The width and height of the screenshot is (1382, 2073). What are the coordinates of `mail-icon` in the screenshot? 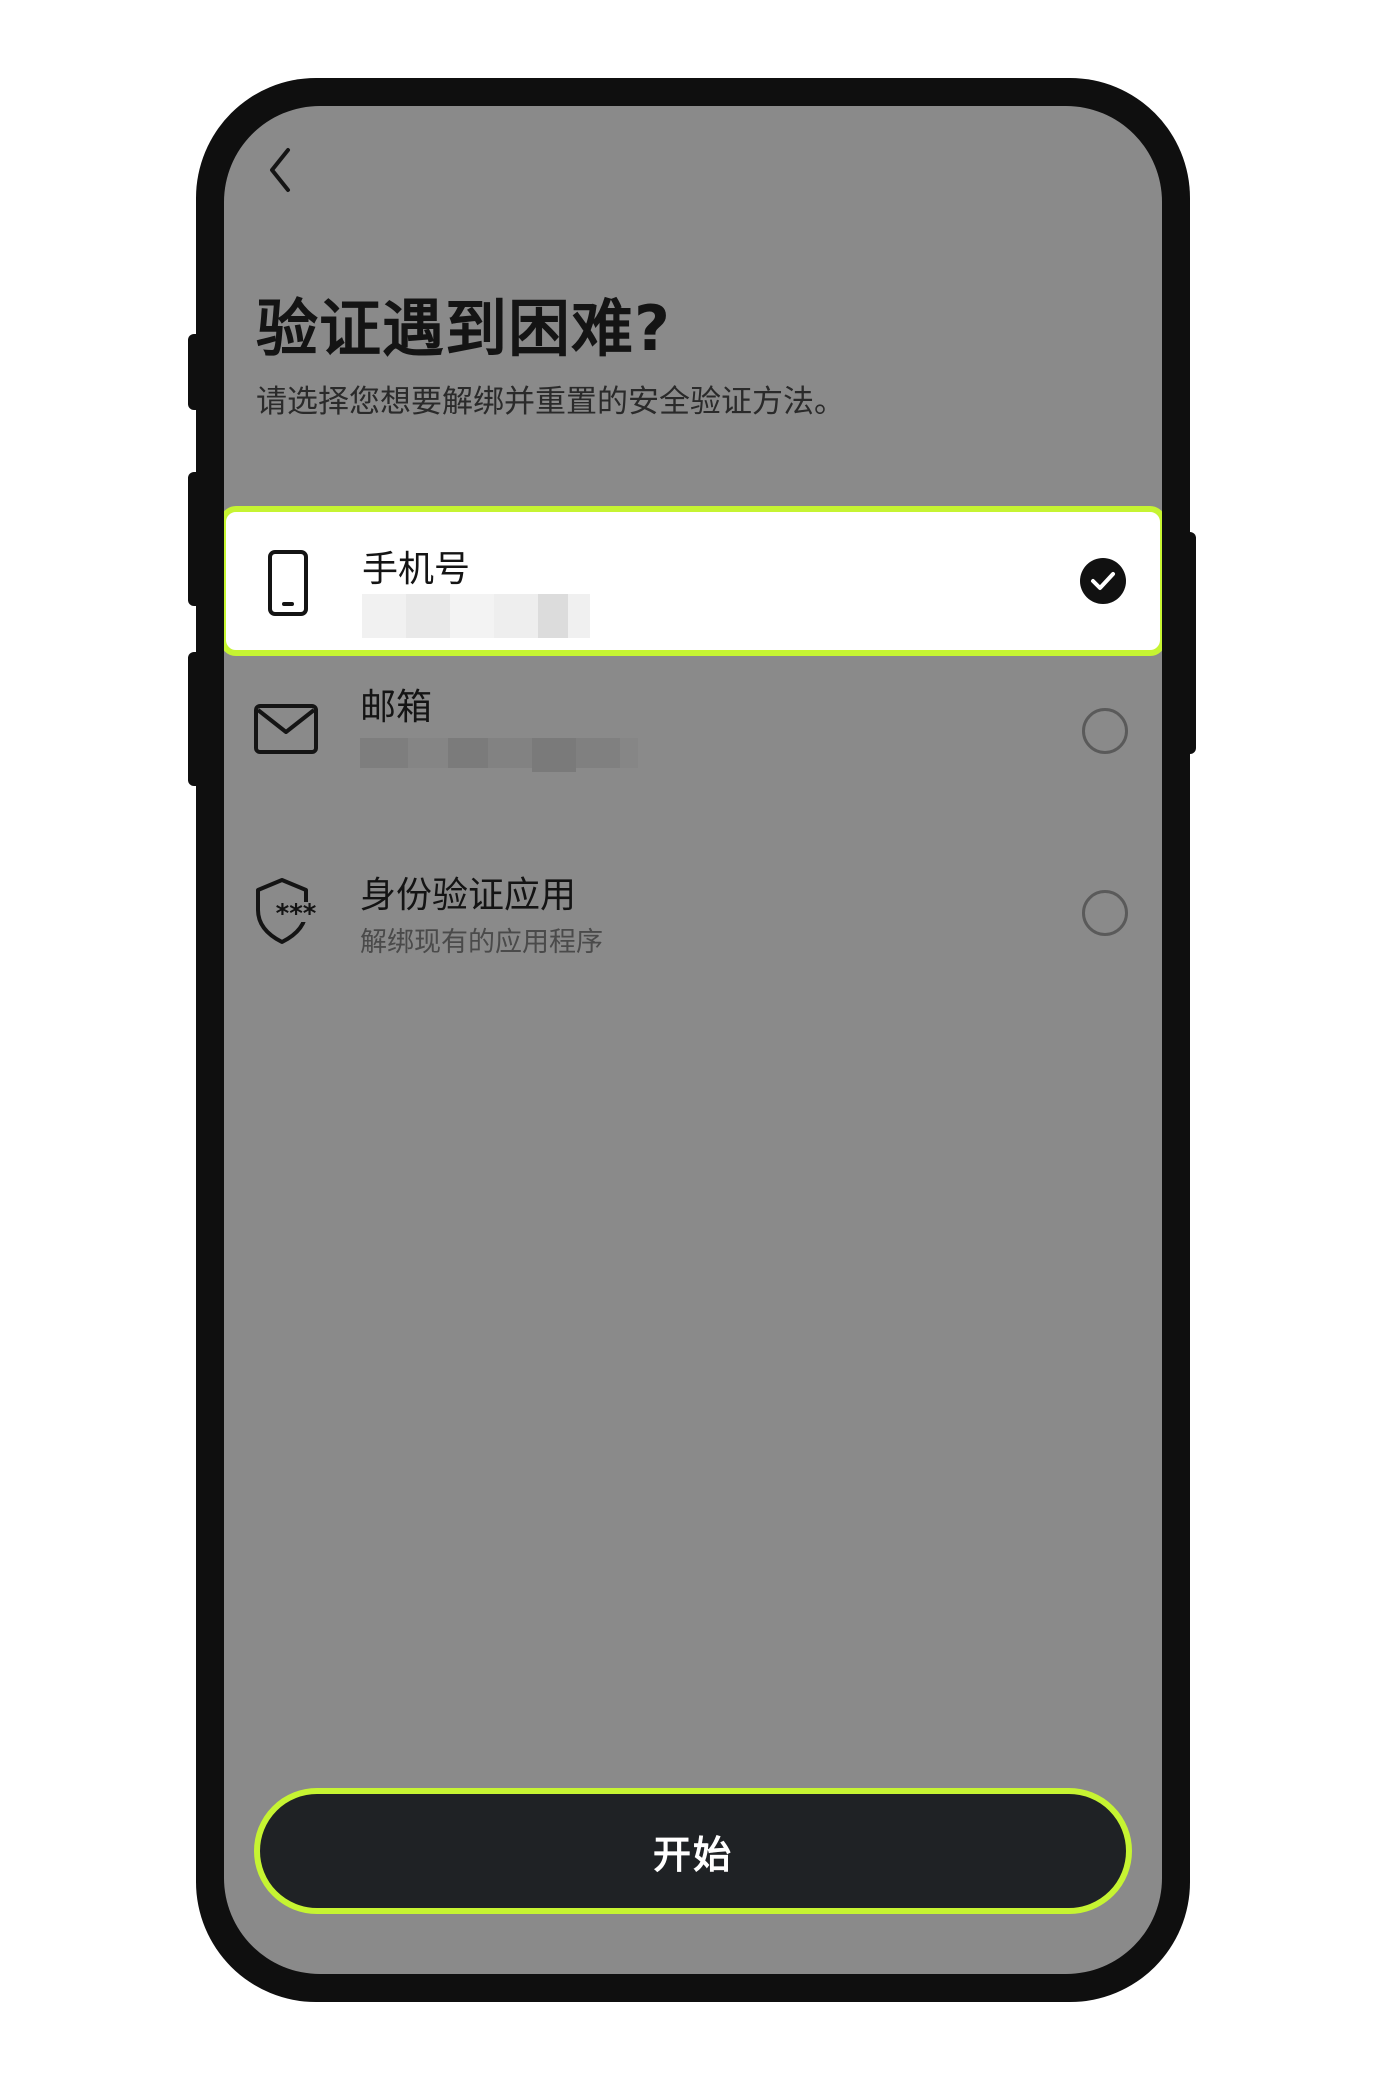 It's located at (286, 729).